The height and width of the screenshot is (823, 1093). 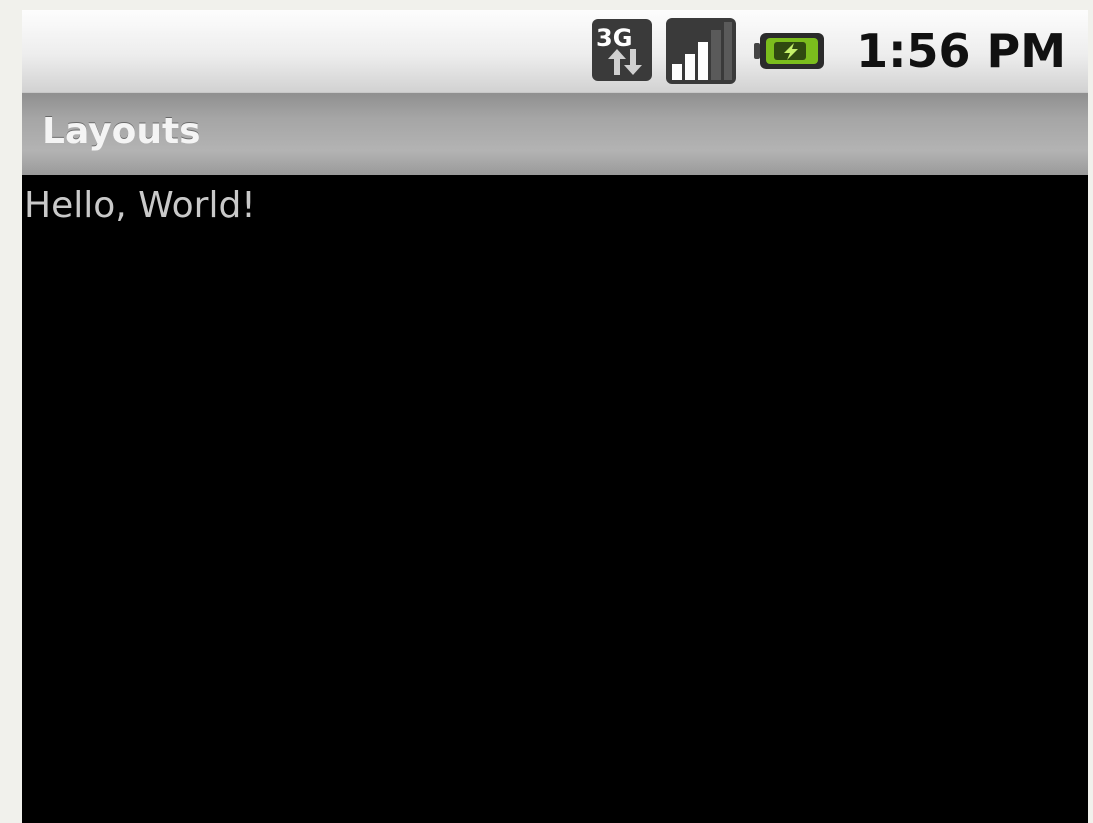 What do you see at coordinates (555, 133) in the screenshot?
I see `app-title-bar: Layouts` at bounding box center [555, 133].